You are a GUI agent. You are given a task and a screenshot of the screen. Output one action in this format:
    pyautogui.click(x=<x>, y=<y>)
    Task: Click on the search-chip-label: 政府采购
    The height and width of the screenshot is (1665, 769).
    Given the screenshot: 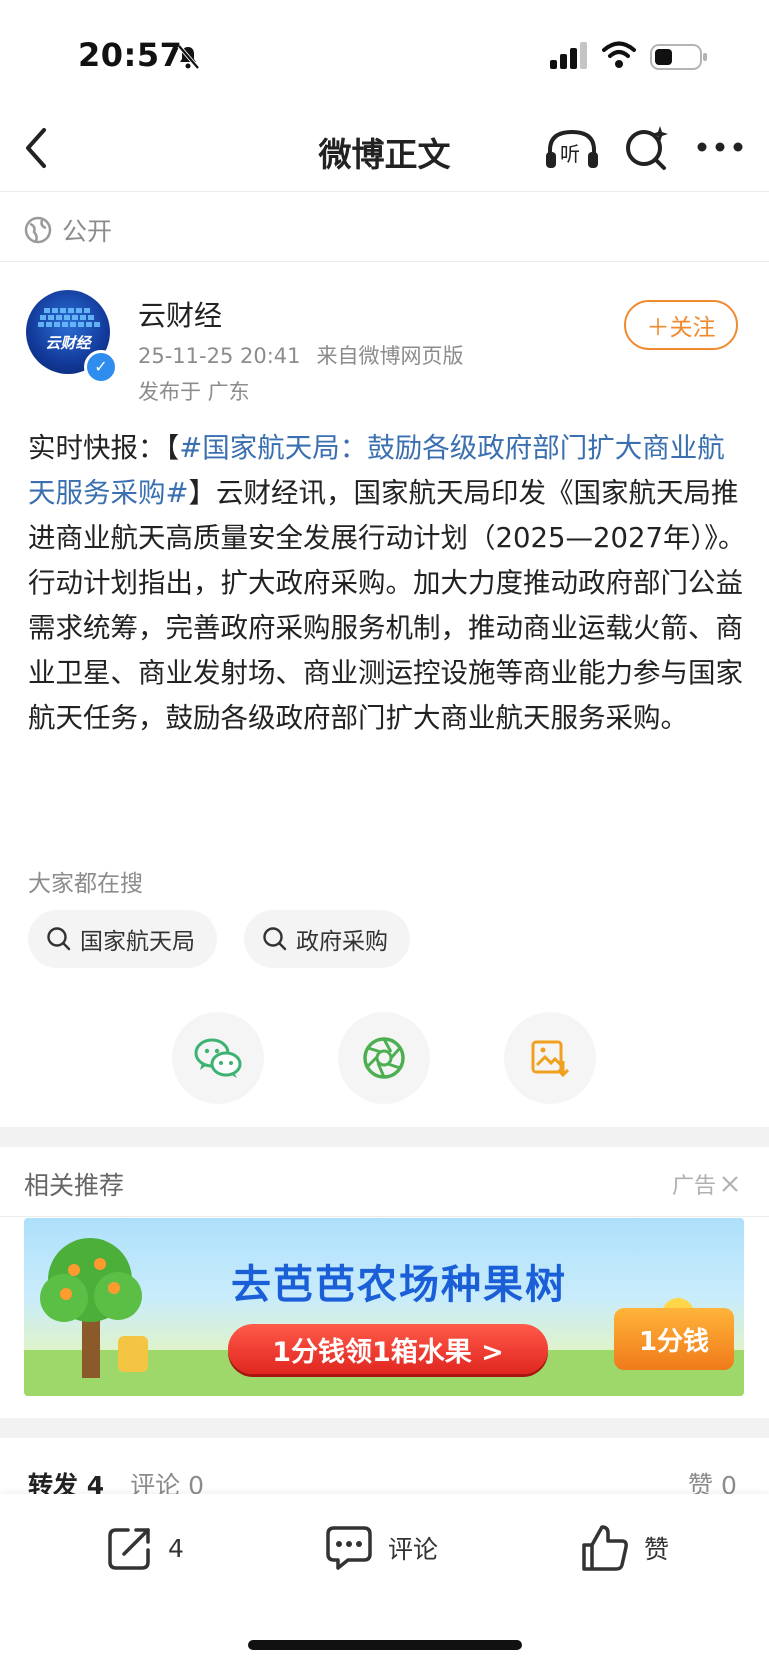 What is the action you would take?
    pyautogui.click(x=342, y=942)
    